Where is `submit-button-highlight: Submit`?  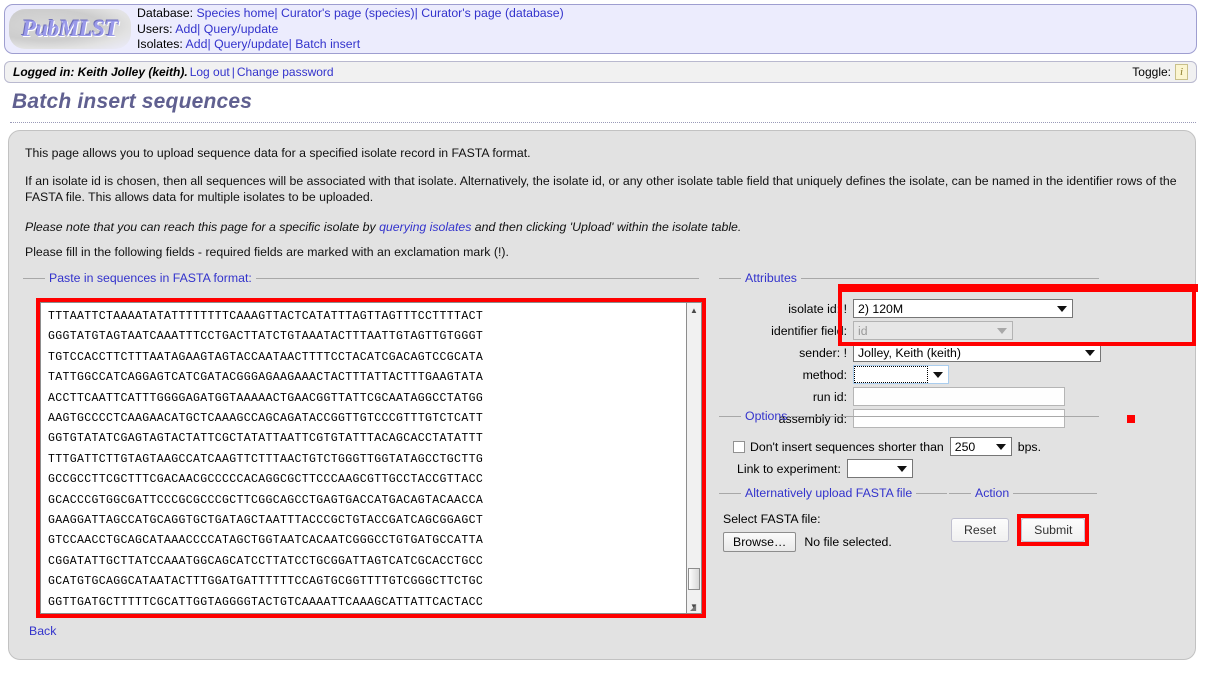 submit-button-highlight: Submit is located at coordinates (1053, 530).